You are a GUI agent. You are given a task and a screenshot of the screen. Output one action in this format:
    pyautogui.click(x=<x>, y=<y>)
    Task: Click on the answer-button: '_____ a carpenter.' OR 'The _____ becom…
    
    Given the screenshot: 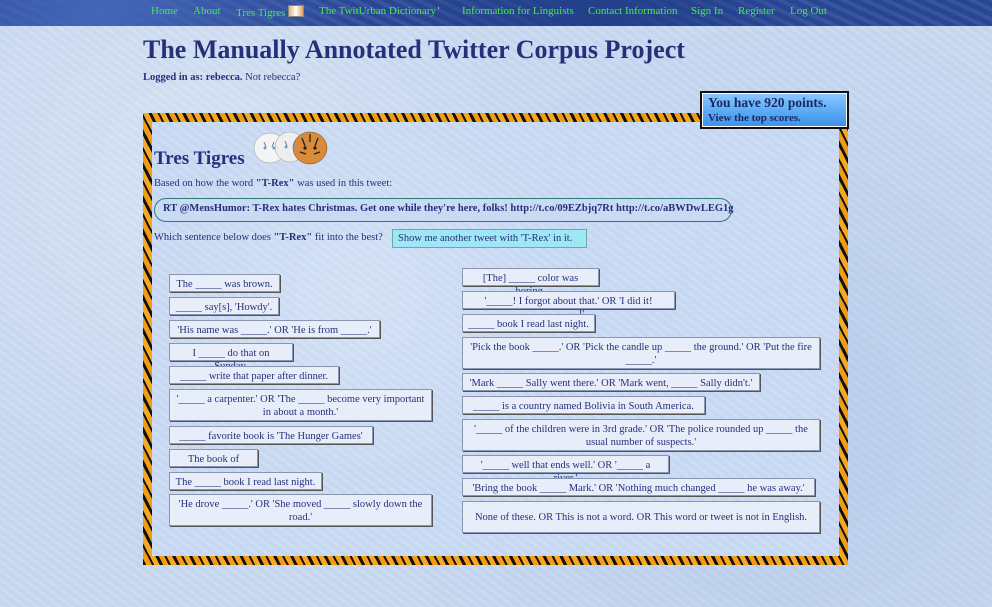 What is the action you would take?
    pyautogui.click(x=300, y=405)
    